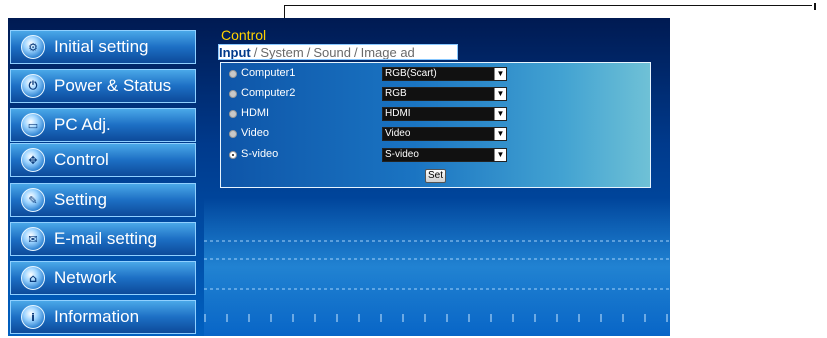 The image size is (827, 338). I want to click on select-value: RGB(Scart), so click(411, 73).